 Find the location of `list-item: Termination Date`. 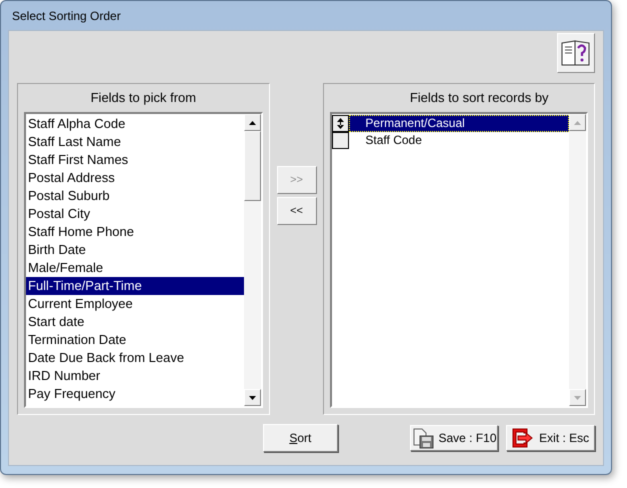

list-item: Termination Date is located at coordinates (135, 340).